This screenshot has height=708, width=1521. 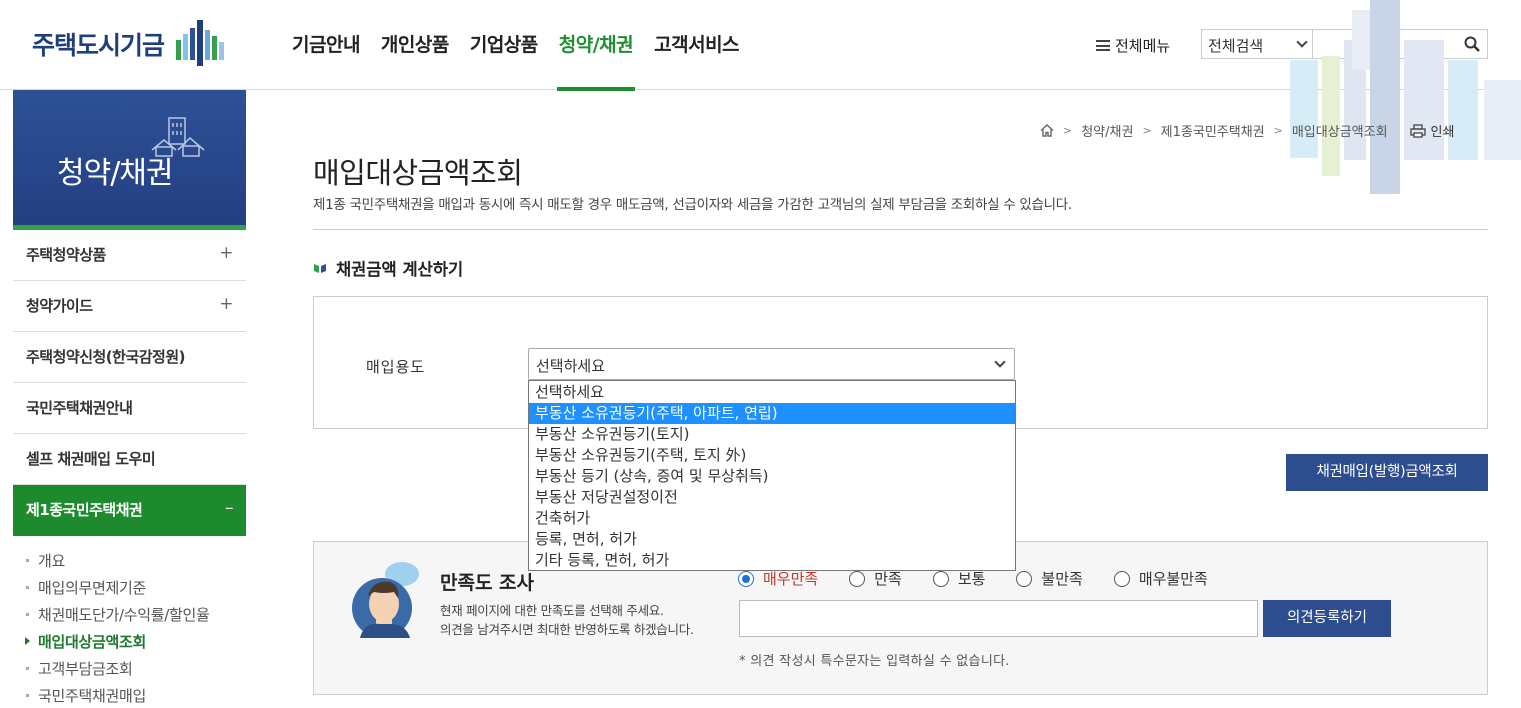 I want to click on search-scope-value: 전체검색, so click(x=1236, y=46).